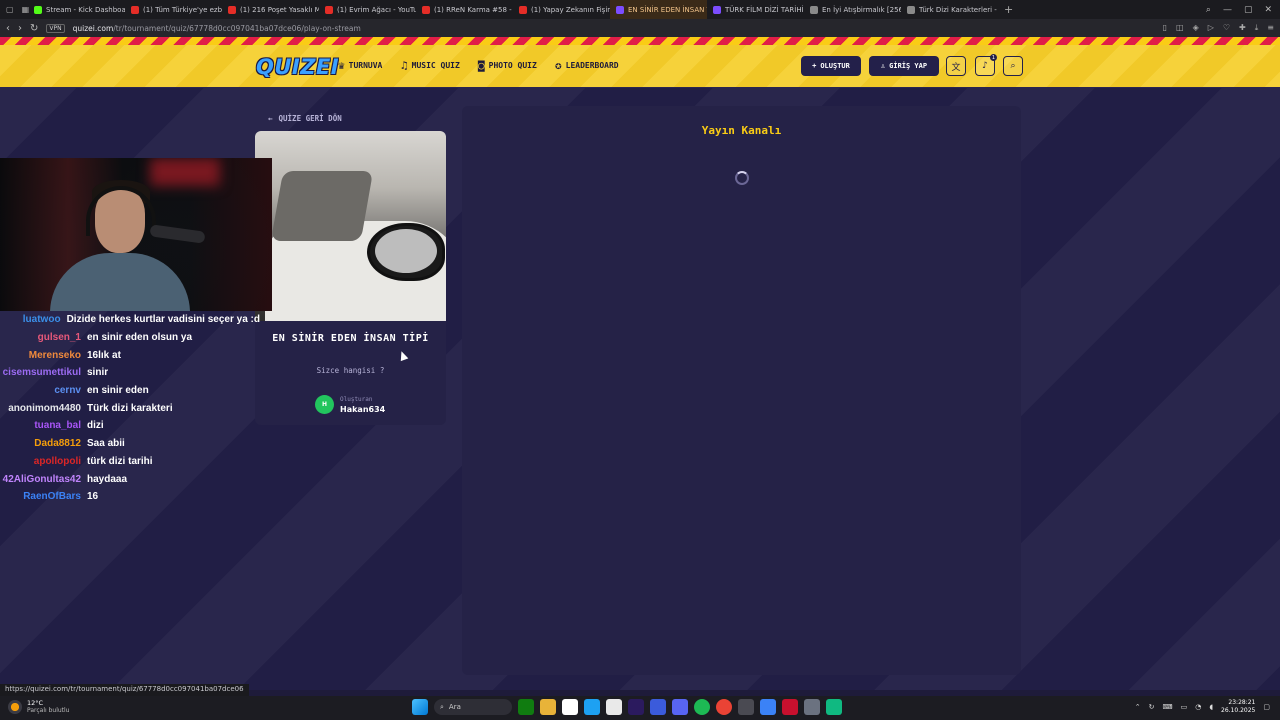 The width and height of the screenshot is (1280, 720). I want to click on calculator-icon, so click(768, 707).